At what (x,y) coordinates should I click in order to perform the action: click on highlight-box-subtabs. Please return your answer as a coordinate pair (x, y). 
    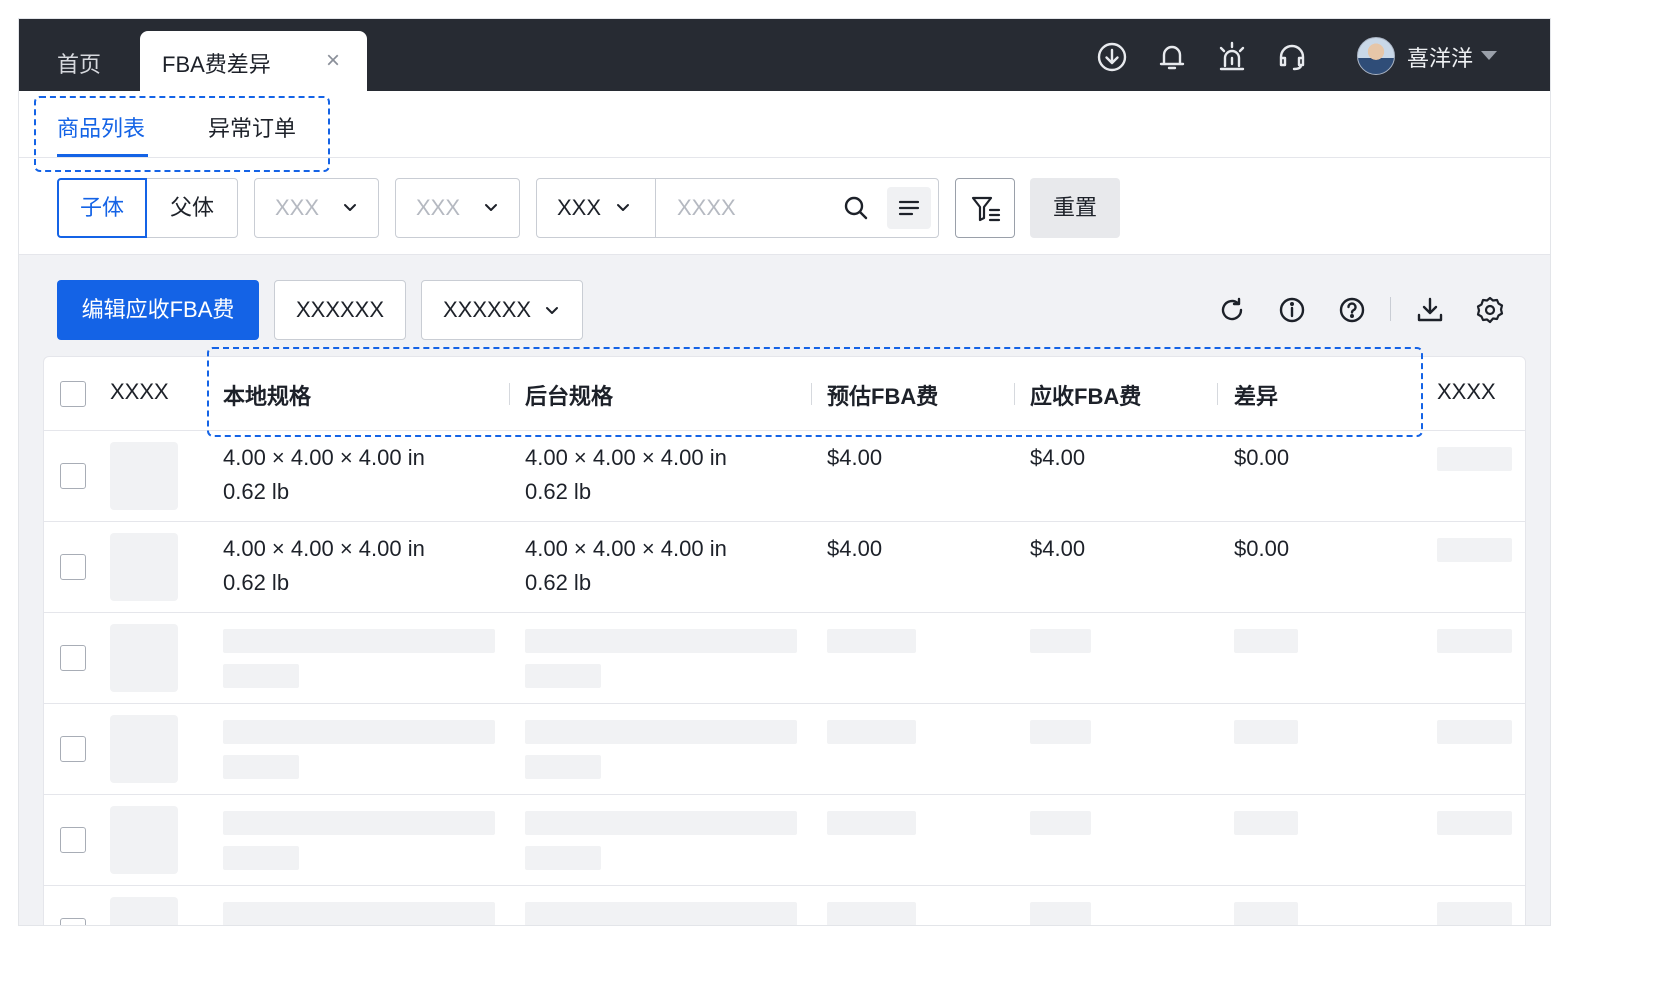
    Looking at the image, I should click on (182, 134).